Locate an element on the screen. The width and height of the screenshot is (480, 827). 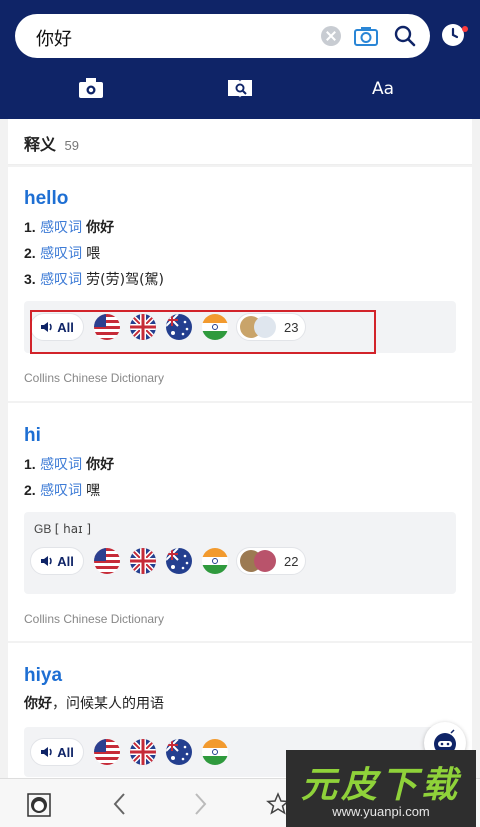
watermark-url: www.yuanpi.com is located at coordinates (381, 811).